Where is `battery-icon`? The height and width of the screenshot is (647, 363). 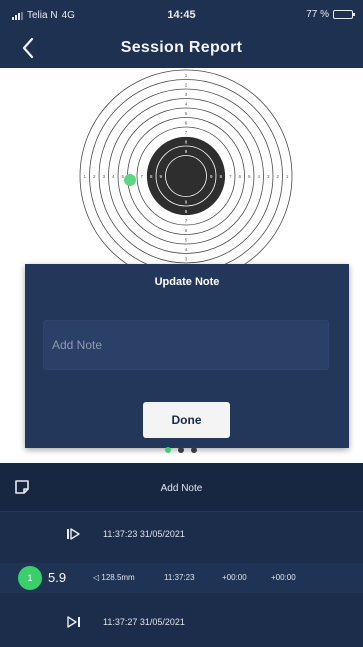
battery-icon is located at coordinates (344, 14).